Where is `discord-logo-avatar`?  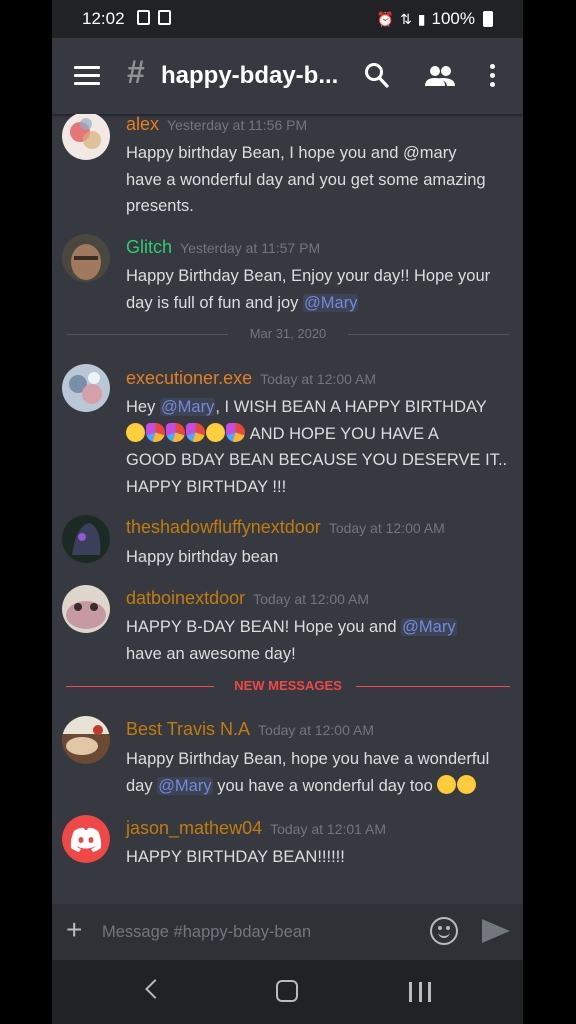 discord-logo-avatar is located at coordinates (86, 839).